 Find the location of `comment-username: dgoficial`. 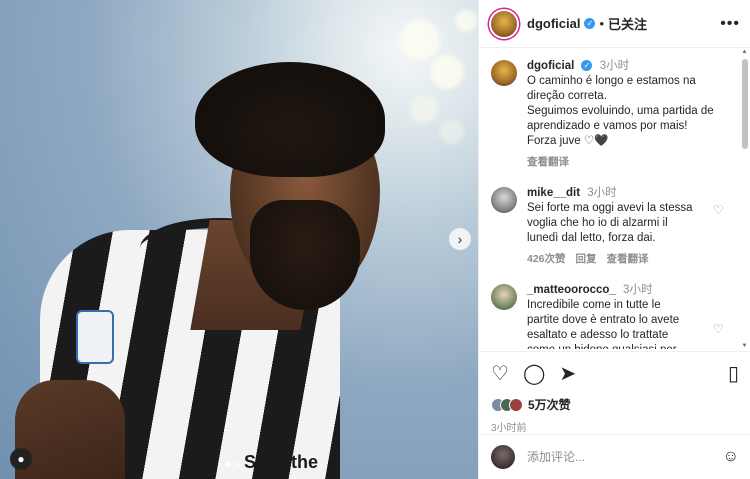

comment-username: dgoficial is located at coordinates (550, 66).